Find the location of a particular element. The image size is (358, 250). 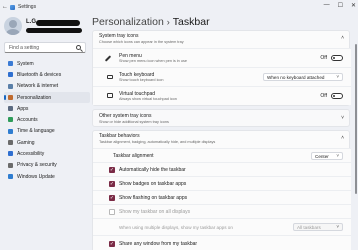

virtual-touchpad-toggle-group: Off is located at coordinates (331, 96).